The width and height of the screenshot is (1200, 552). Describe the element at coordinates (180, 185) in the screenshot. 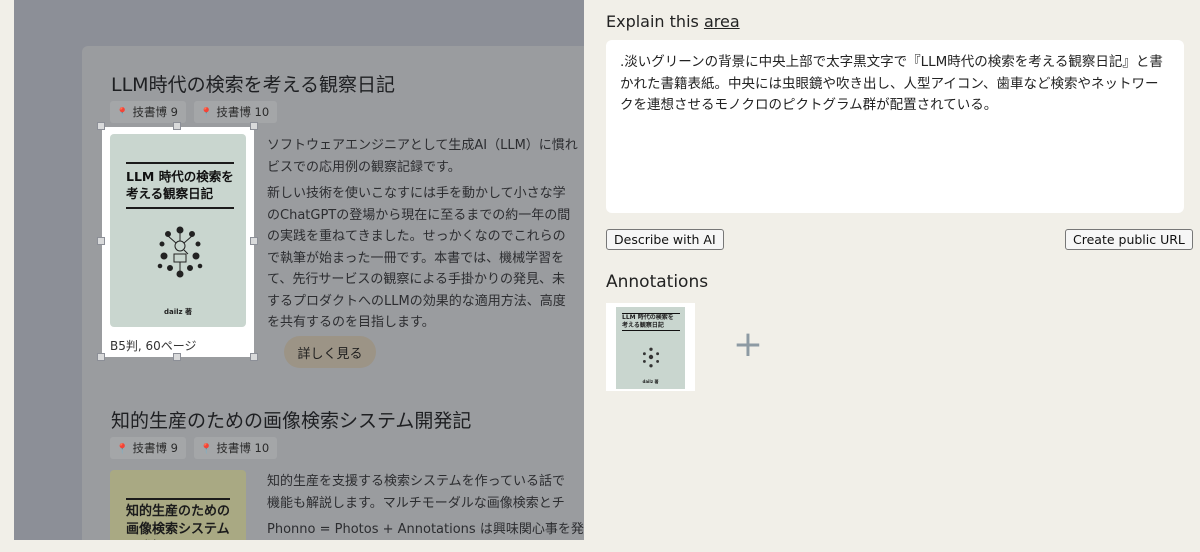

I see `cover-title: LLM 時代の検索を 考える観察日記` at that location.